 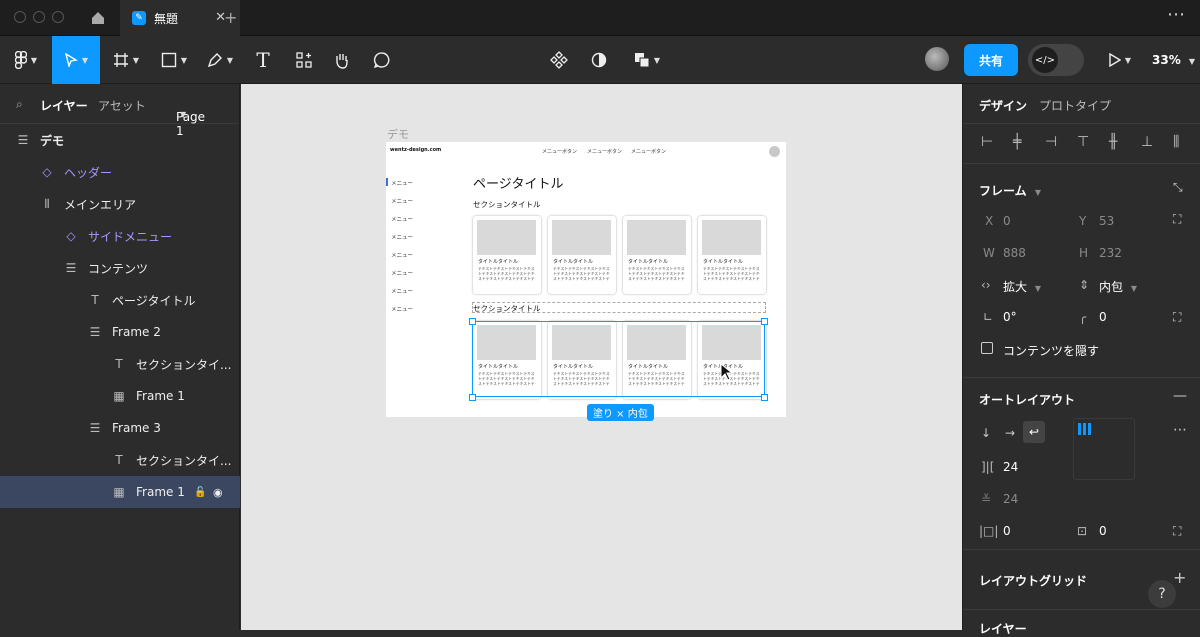 I want to click on file-tab: ✎ 無題 ✕, so click(x=180, y=18).